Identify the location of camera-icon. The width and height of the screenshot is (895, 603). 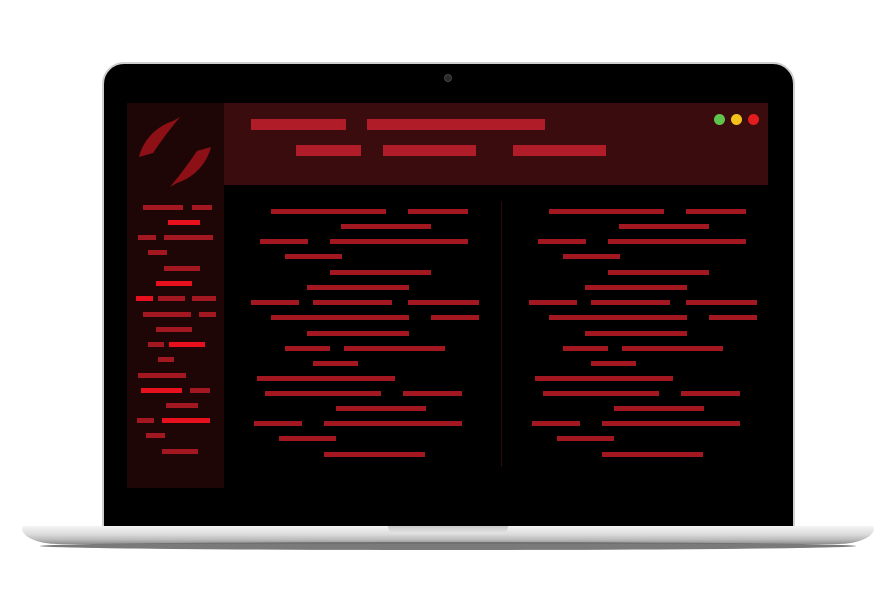
(448, 78).